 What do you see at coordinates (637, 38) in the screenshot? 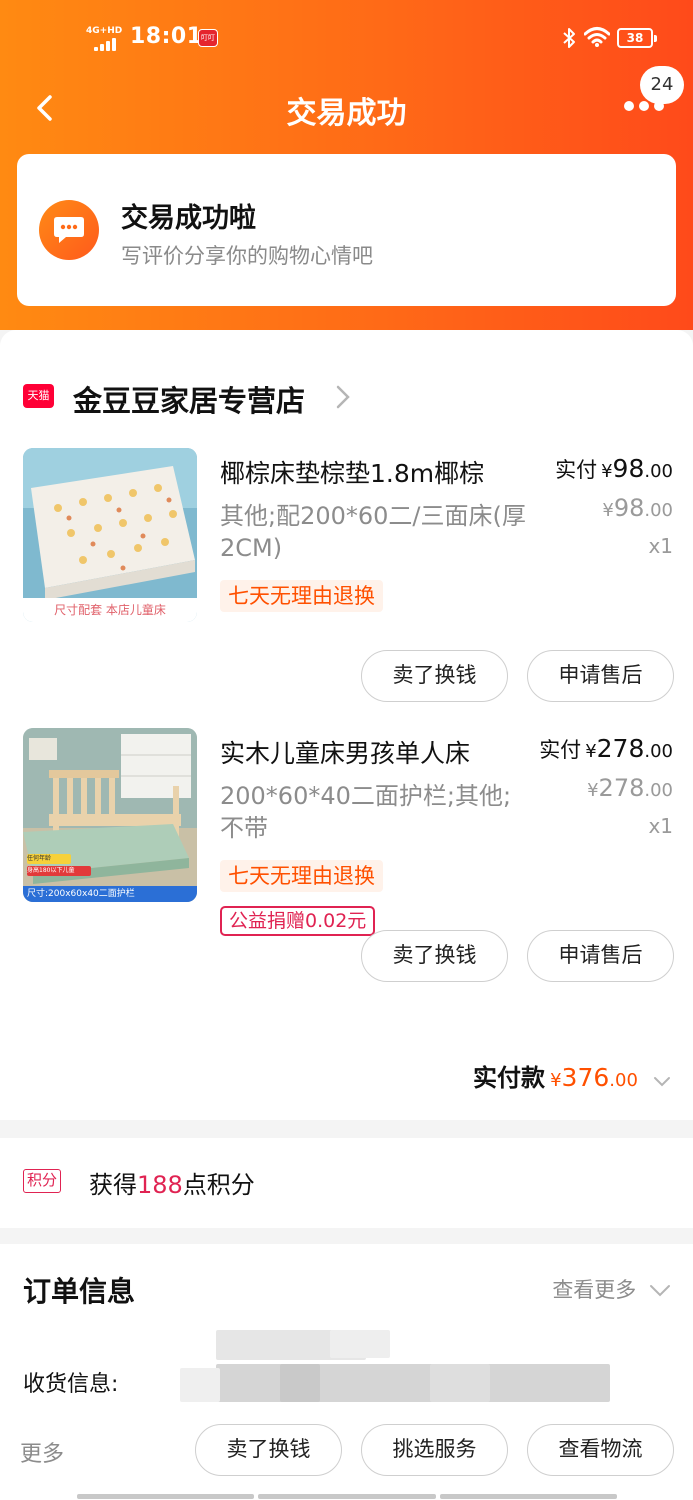
I see `battery-indicator: 38` at bounding box center [637, 38].